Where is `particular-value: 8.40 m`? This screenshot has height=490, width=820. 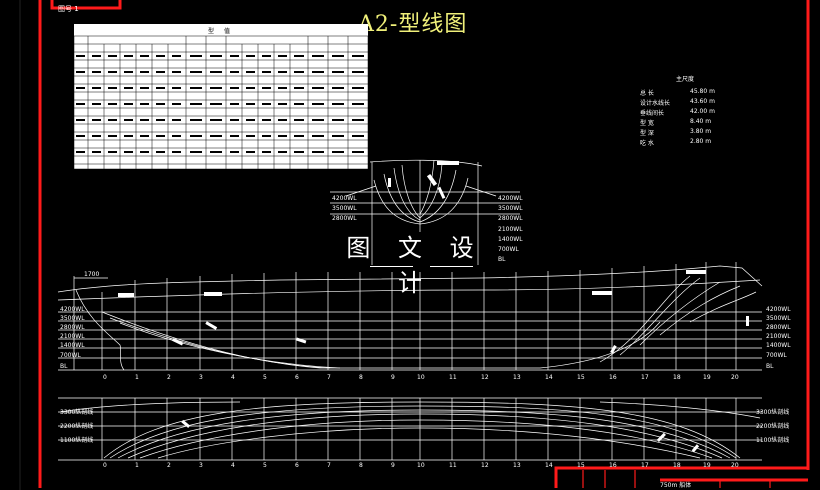
particular-value: 8.40 m is located at coordinates (701, 121).